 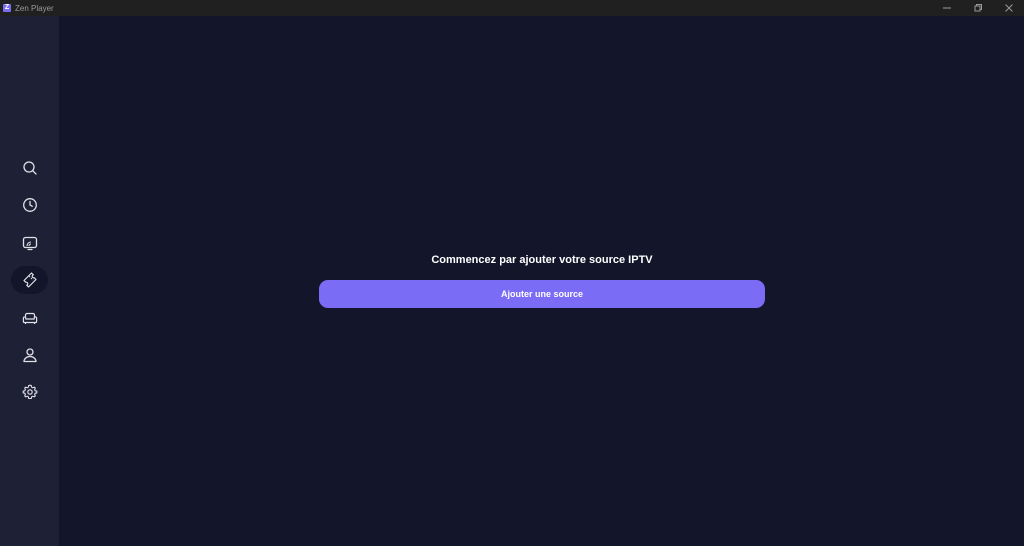 I want to click on ticket-icon, so click(x=29, y=280).